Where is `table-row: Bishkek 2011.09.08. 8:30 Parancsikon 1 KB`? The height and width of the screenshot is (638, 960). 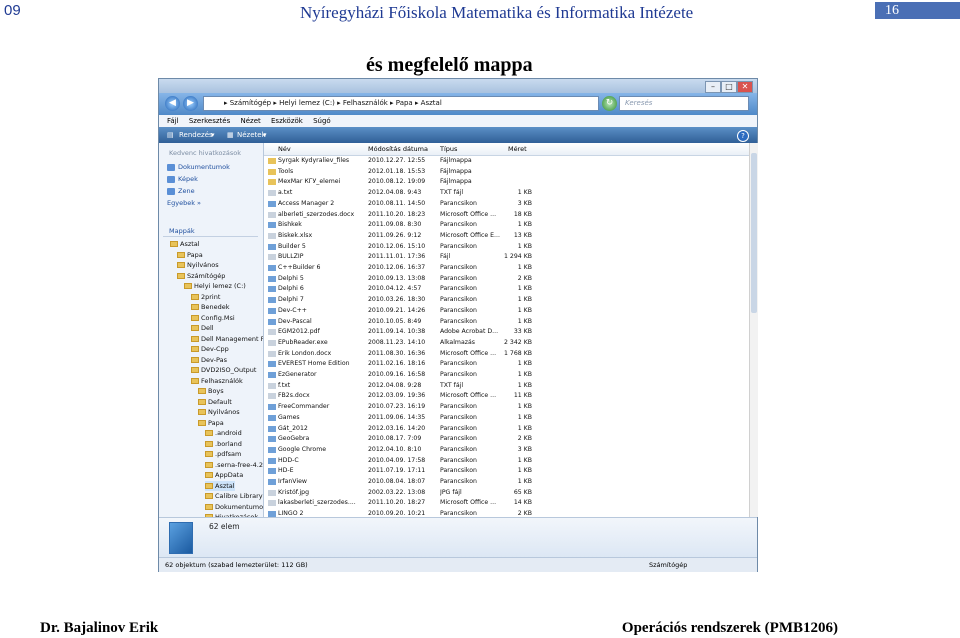
table-row: Bishkek 2011.09.08. 8:30 Parancsikon 1 KB is located at coordinates (464, 225).